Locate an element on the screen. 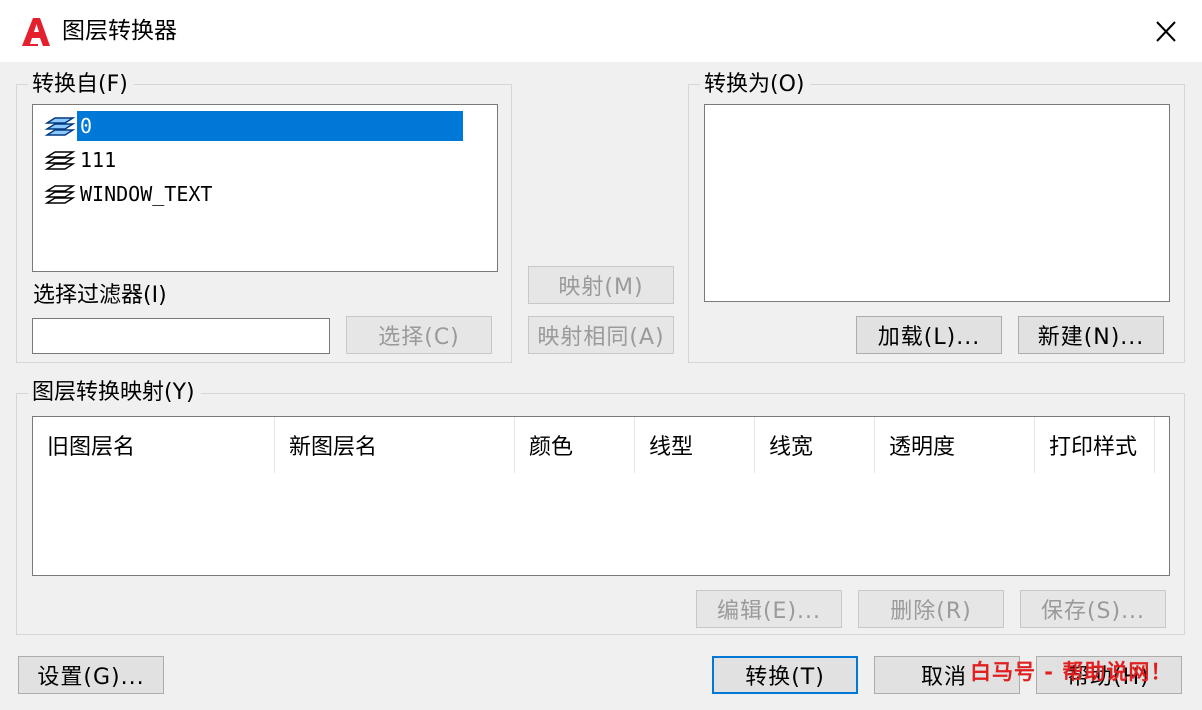 This screenshot has height=710, width=1202. column-lineweight: 线宽 is located at coordinates (815, 445).